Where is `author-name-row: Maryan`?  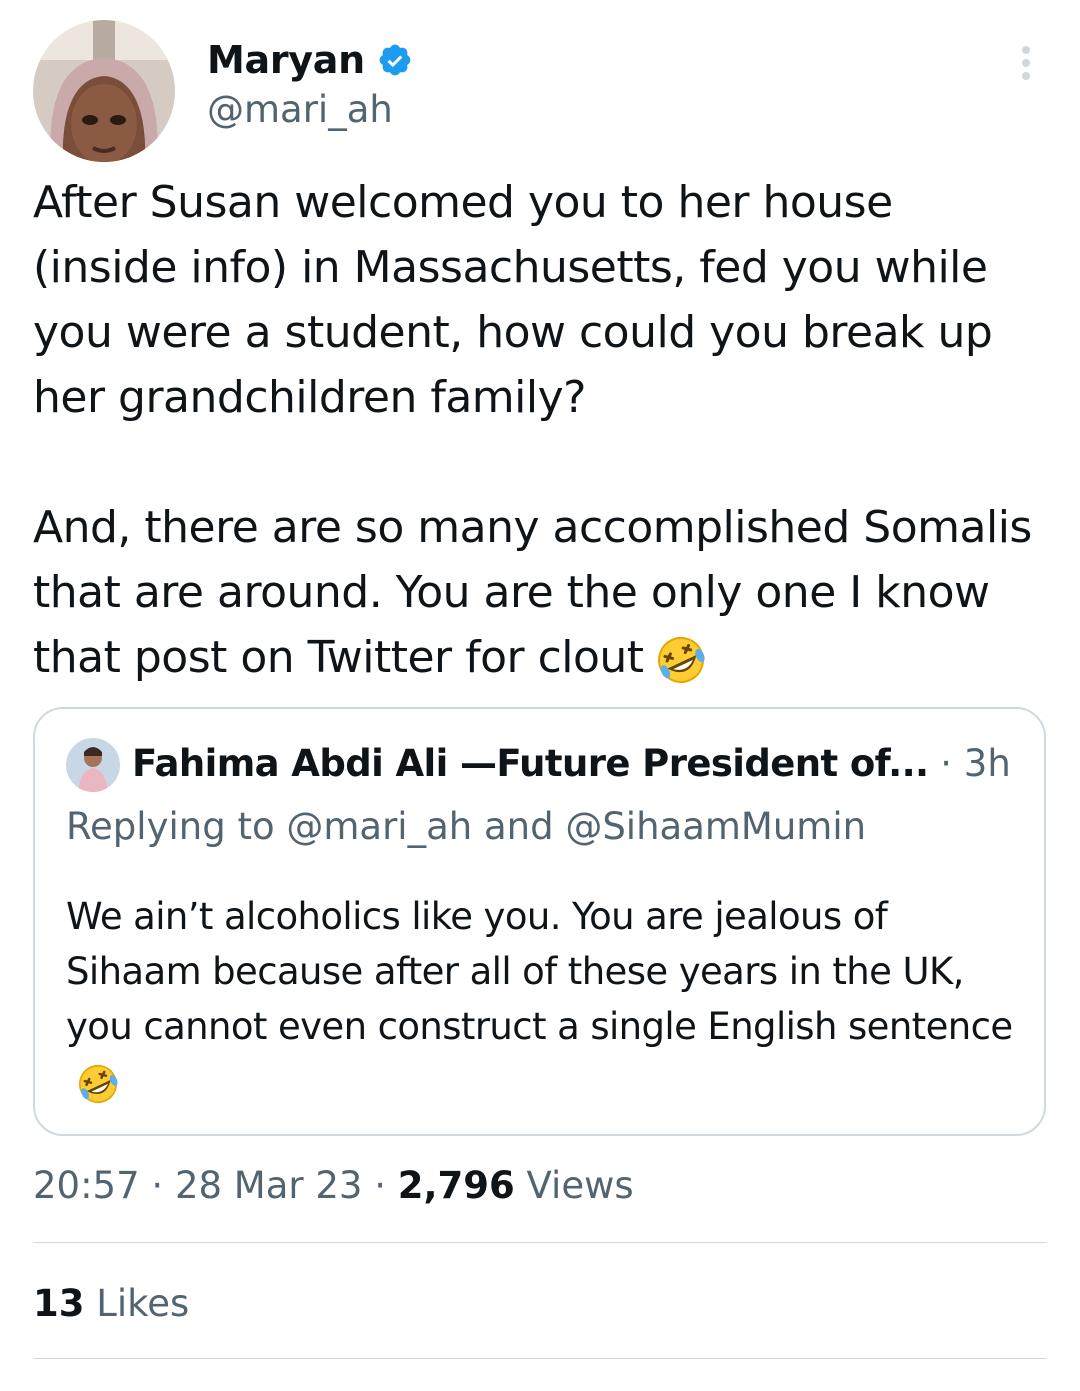
author-name-row: Maryan is located at coordinates (310, 60).